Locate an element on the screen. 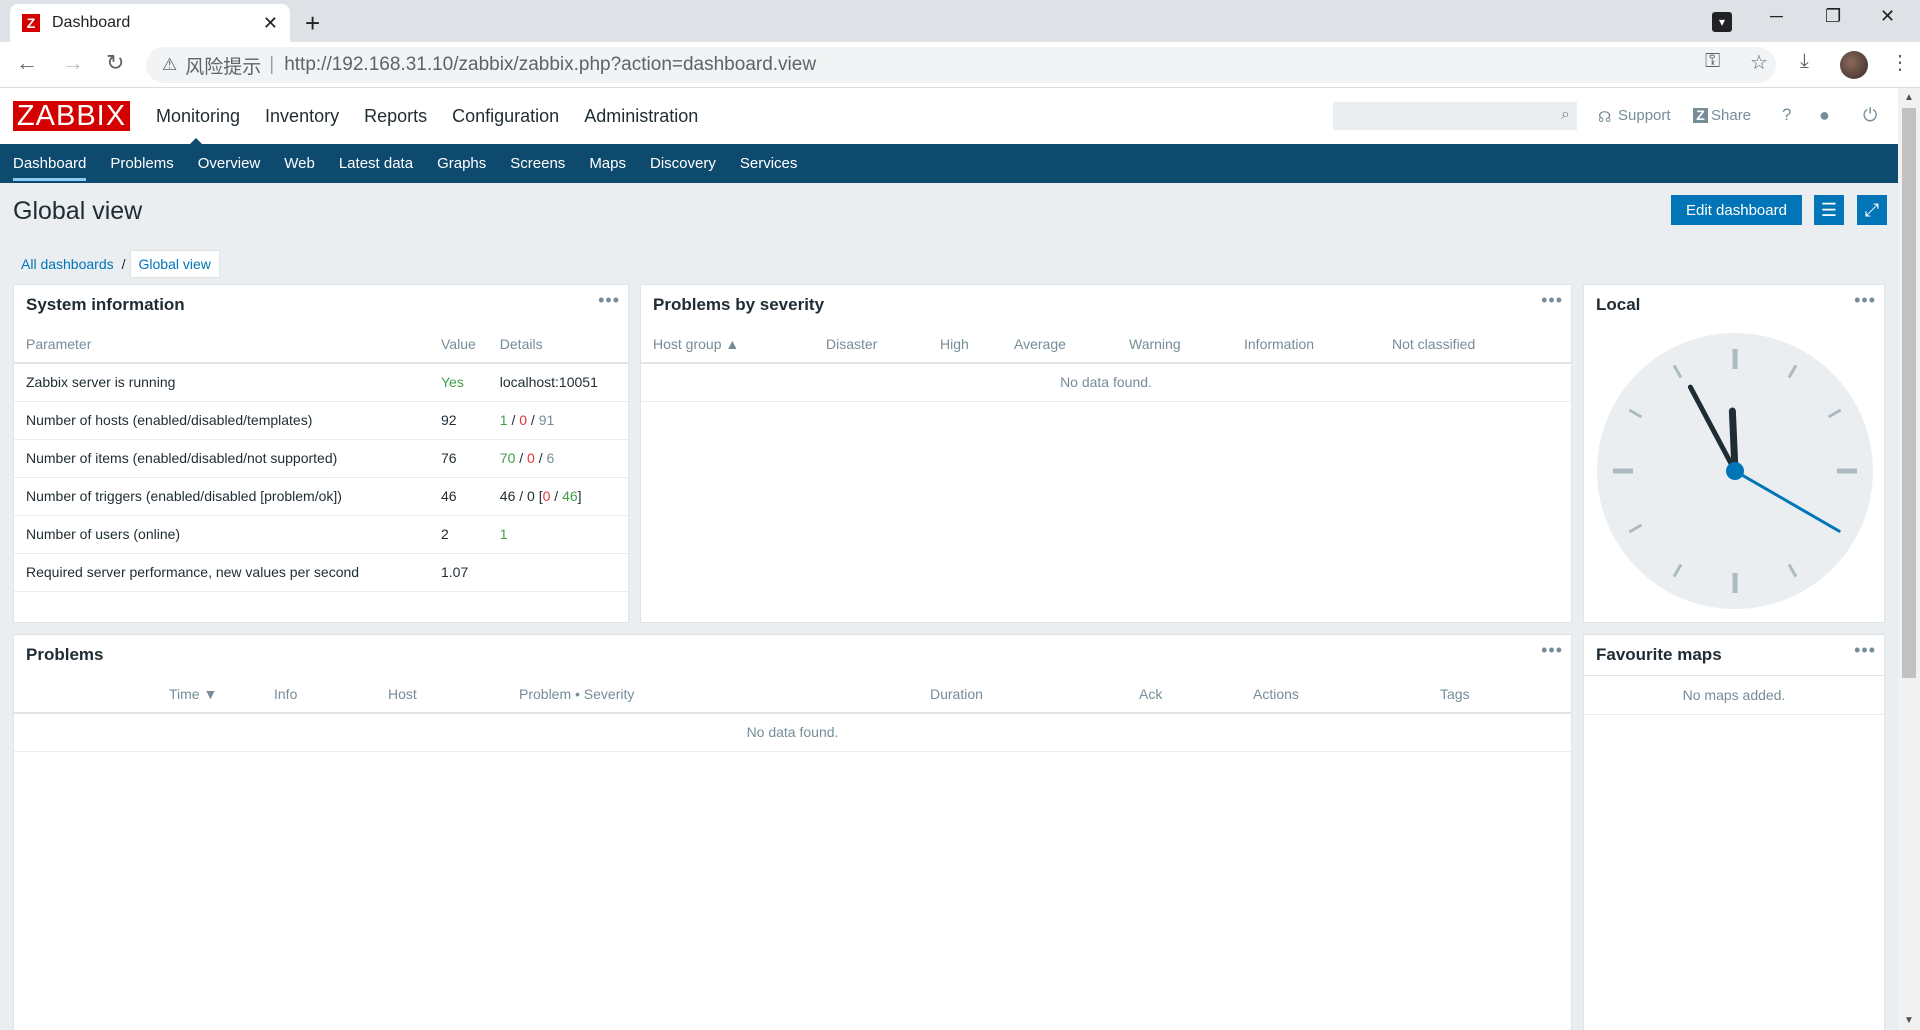 The width and height of the screenshot is (1920, 1030). scroll-down-icon: ▼ is located at coordinates (1909, 1020).